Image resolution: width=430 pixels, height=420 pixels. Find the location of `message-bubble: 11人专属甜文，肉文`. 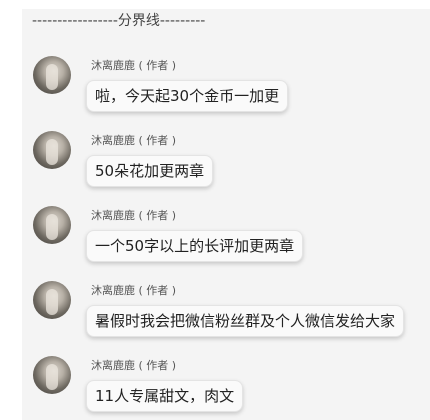

message-bubble: 11人专属甜文，肉文 is located at coordinates (165, 396).